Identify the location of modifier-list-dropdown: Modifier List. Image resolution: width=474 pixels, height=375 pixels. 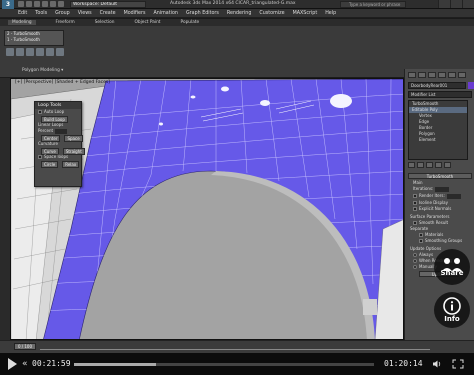
(440, 94).